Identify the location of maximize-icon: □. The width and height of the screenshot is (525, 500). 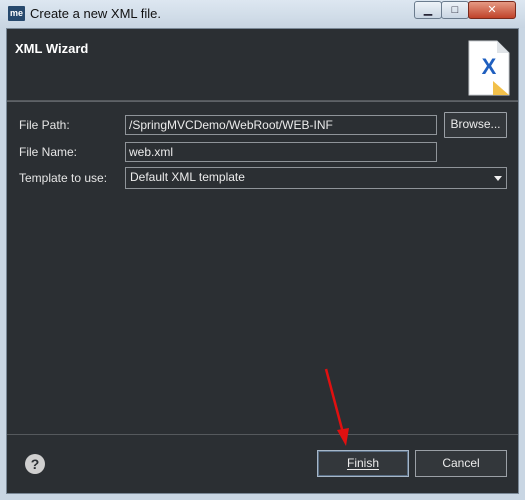
(455, 10).